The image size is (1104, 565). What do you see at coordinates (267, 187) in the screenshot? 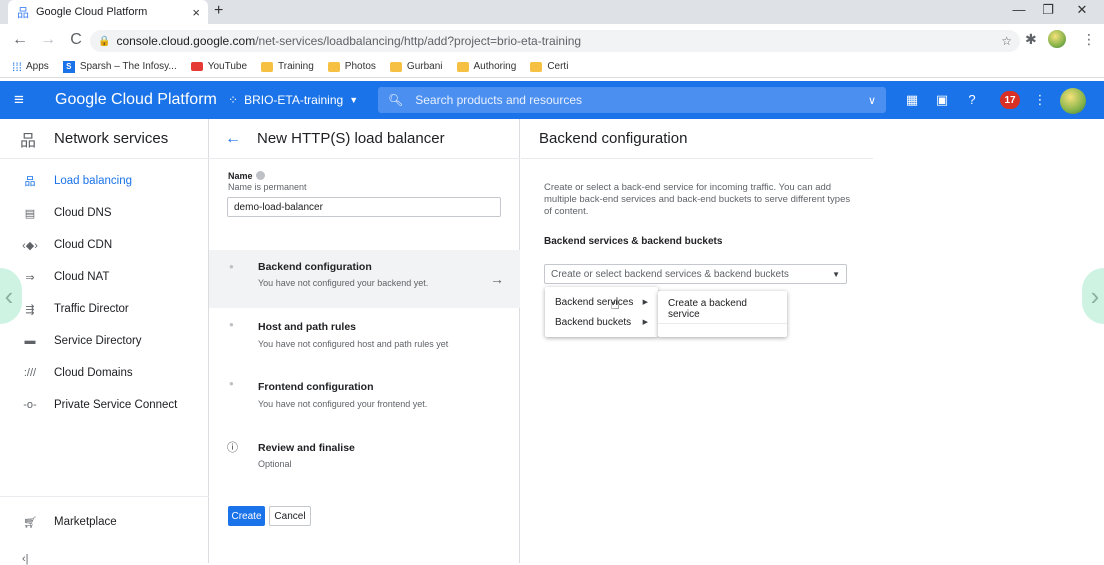
I see `name-hint: Name is permanent` at bounding box center [267, 187].